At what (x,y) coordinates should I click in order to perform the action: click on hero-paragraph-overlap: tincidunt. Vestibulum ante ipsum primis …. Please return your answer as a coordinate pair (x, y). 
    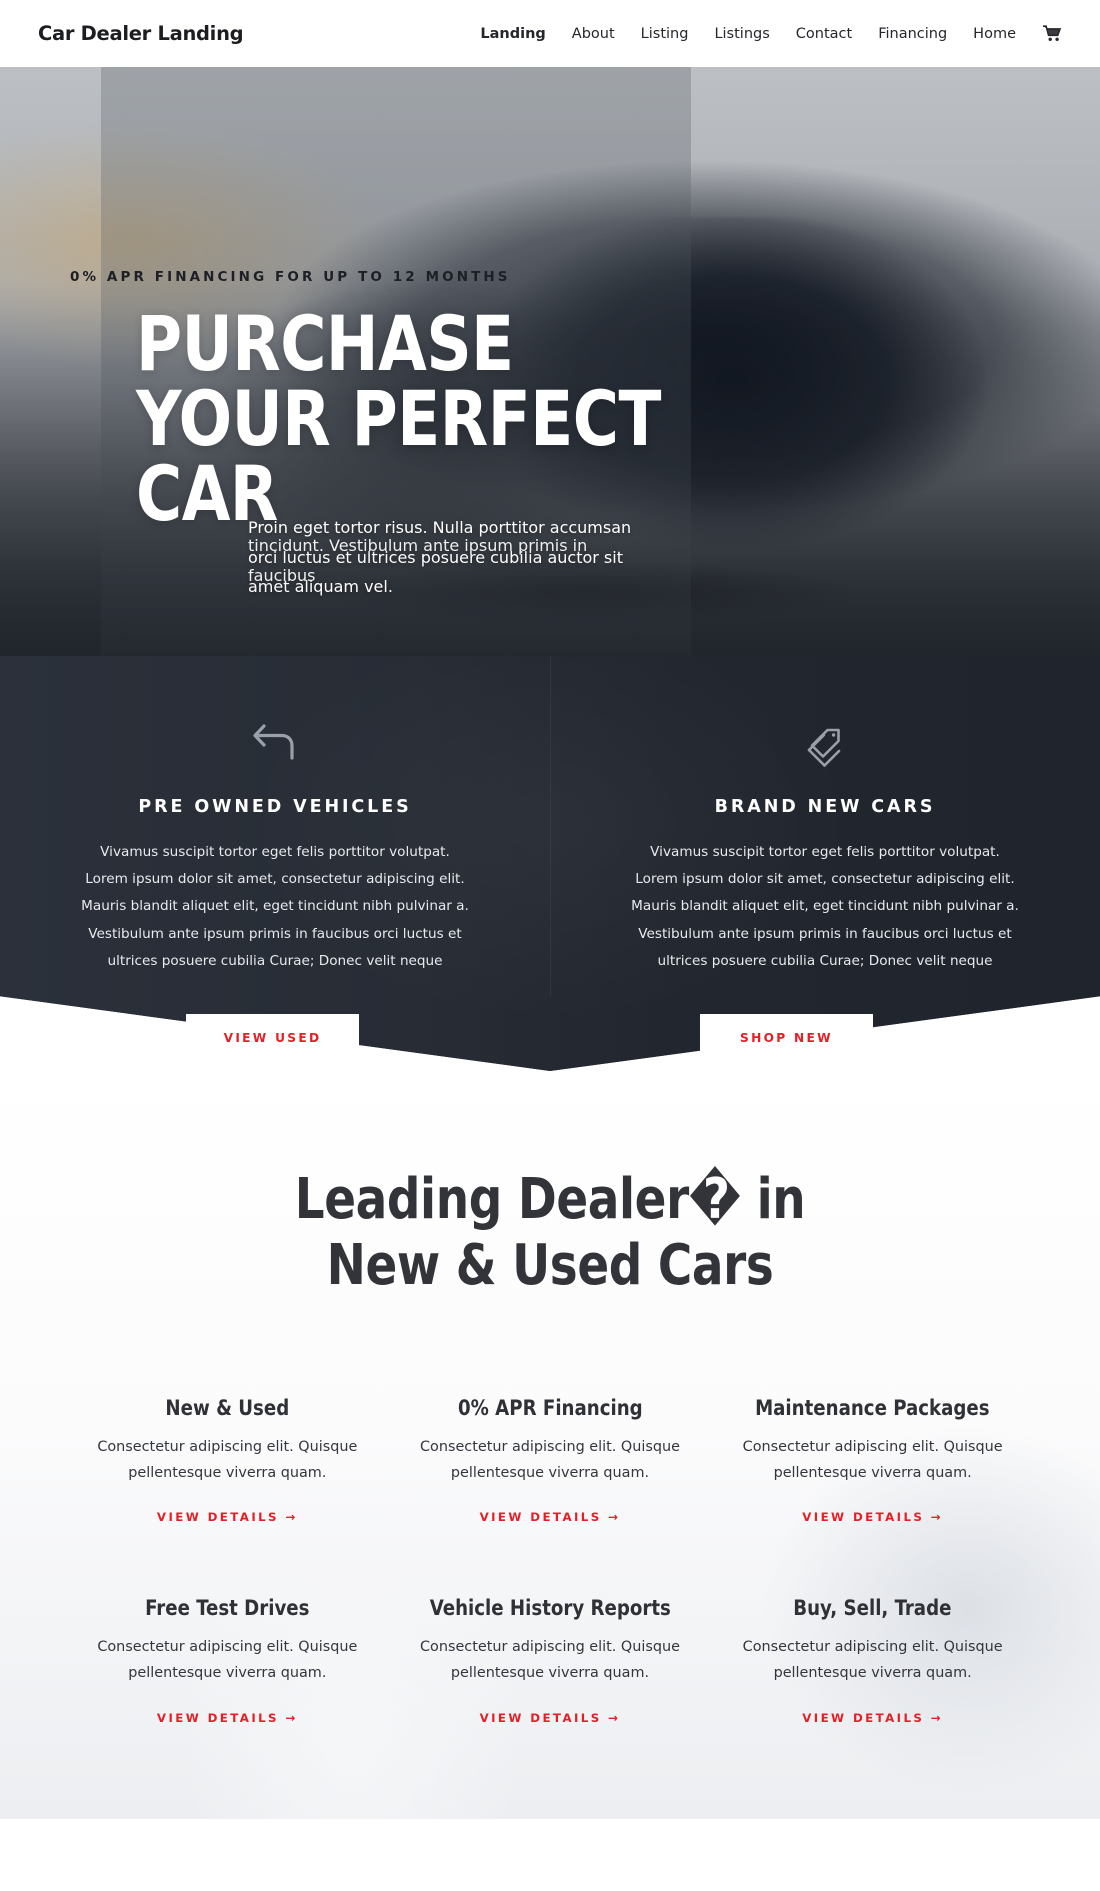
    Looking at the image, I should click on (418, 560).